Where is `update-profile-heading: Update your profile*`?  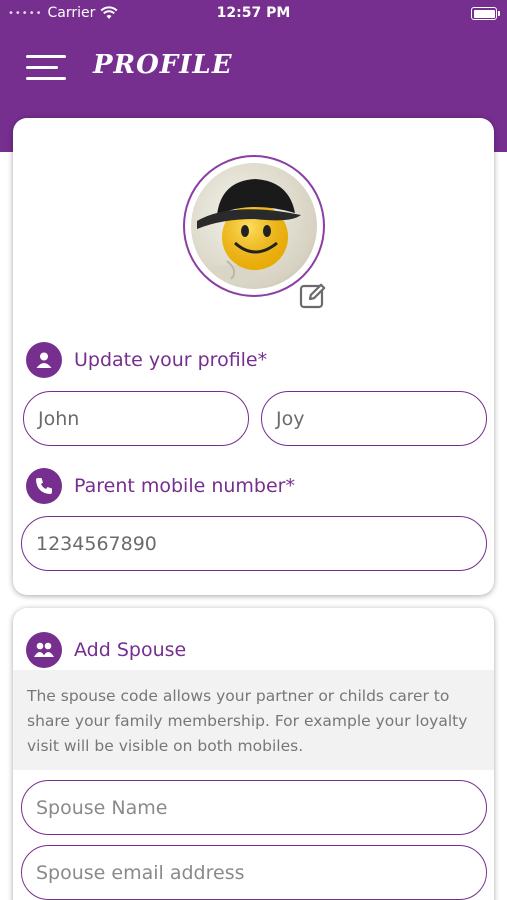
update-profile-heading: Update your profile* is located at coordinates (146, 360).